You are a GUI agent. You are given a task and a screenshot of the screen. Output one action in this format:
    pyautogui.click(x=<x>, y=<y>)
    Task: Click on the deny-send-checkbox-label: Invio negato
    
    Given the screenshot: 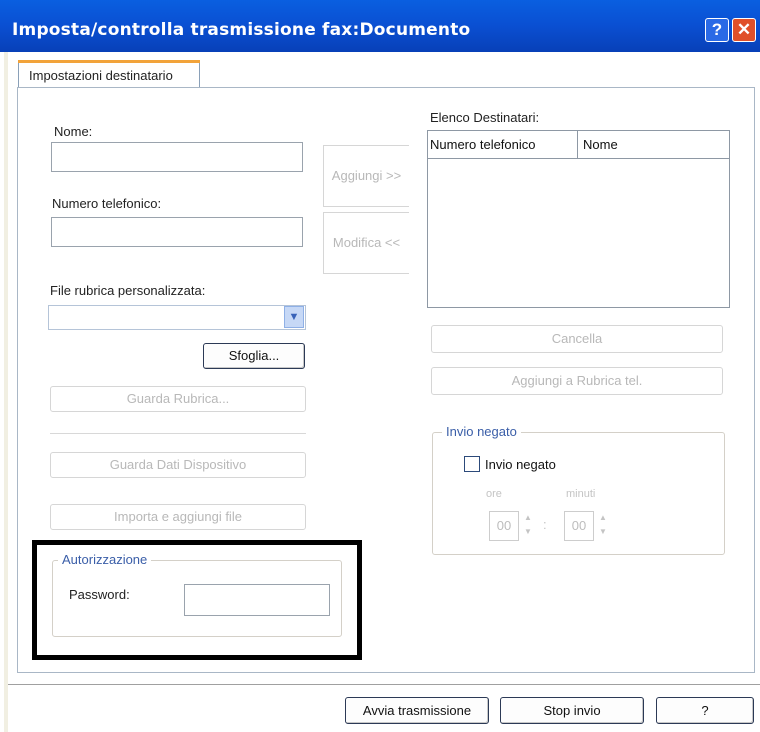 What is the action you would take?
    pyautogui.click(x=520, y=464)
    